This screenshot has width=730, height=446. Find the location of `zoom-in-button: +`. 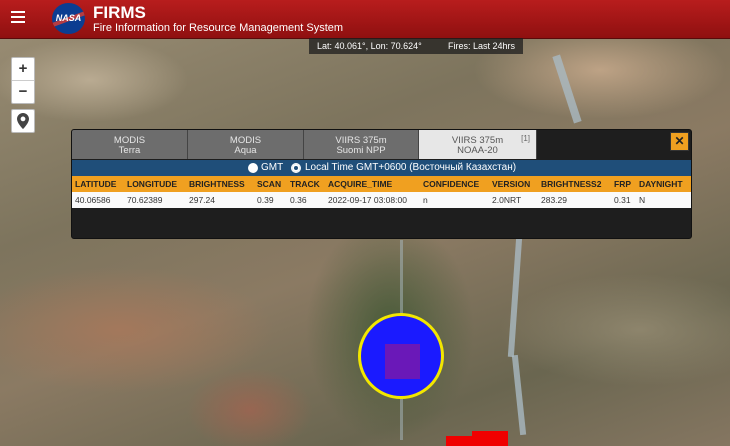

zoom-in-button: + is located at coordinates (23, 69).